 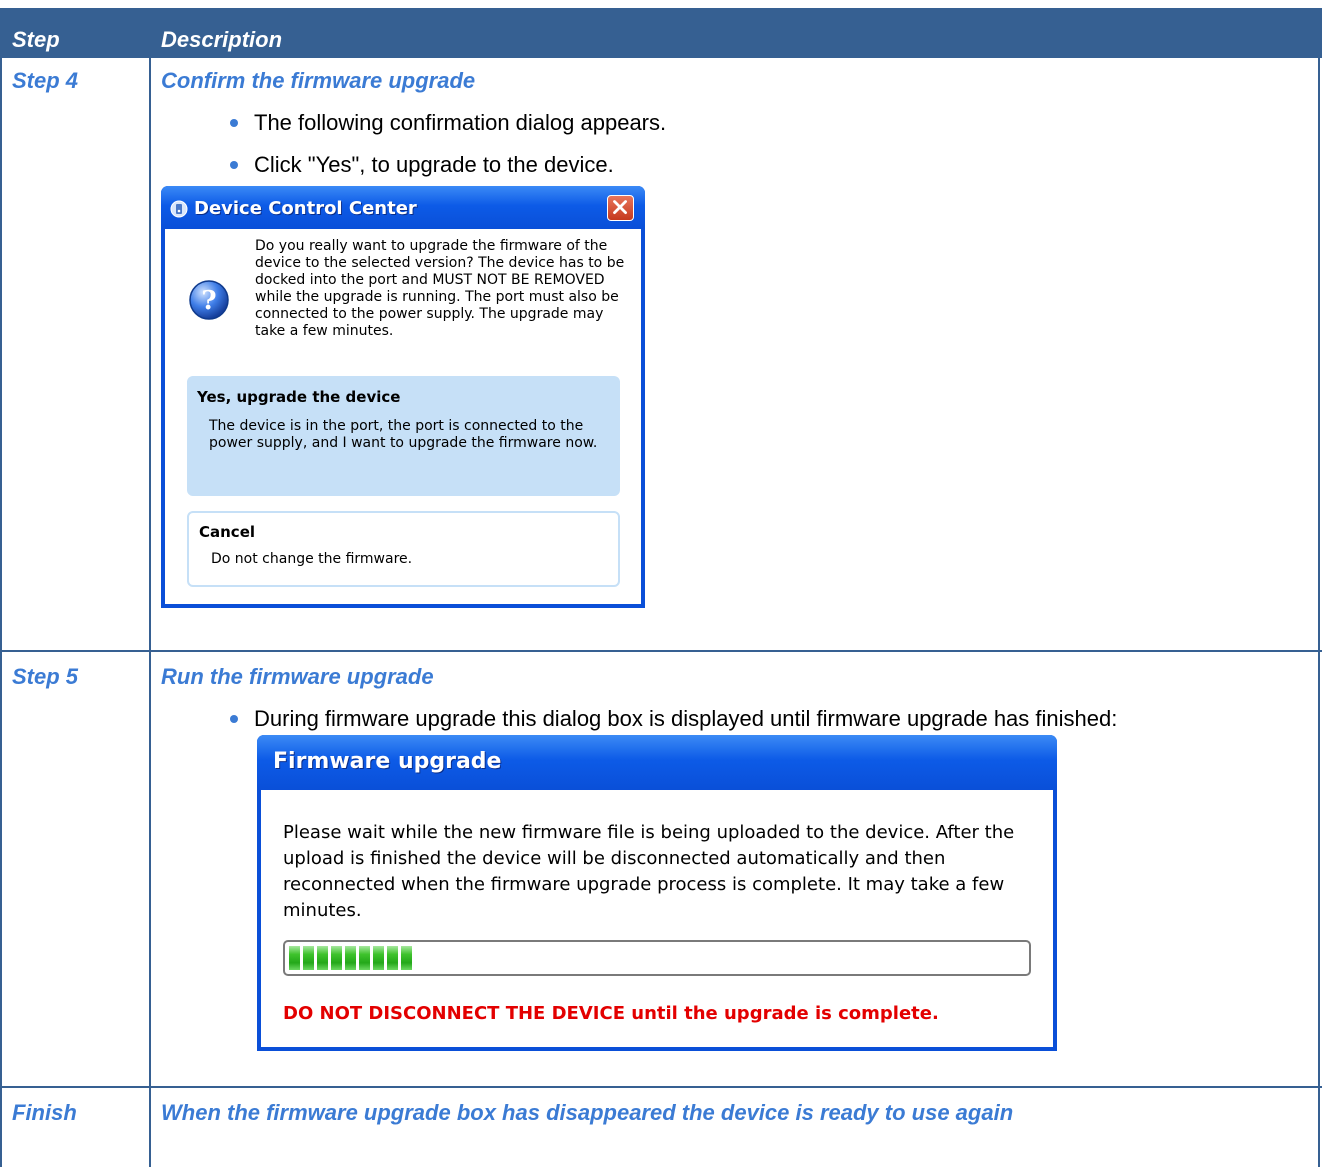 I want to click on dialog-titlebar: Device Control Center, so click(x=403, y=207).